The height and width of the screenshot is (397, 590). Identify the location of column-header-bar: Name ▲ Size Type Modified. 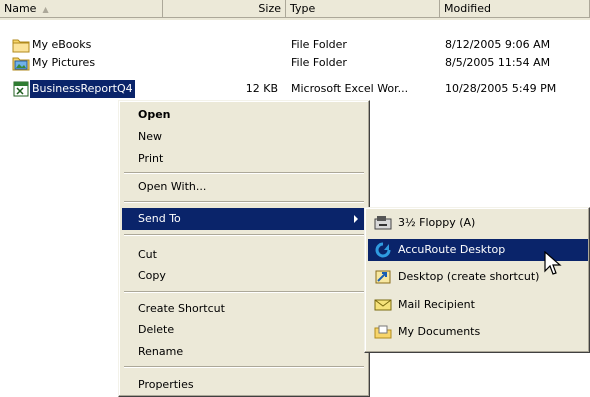
(295, 10).